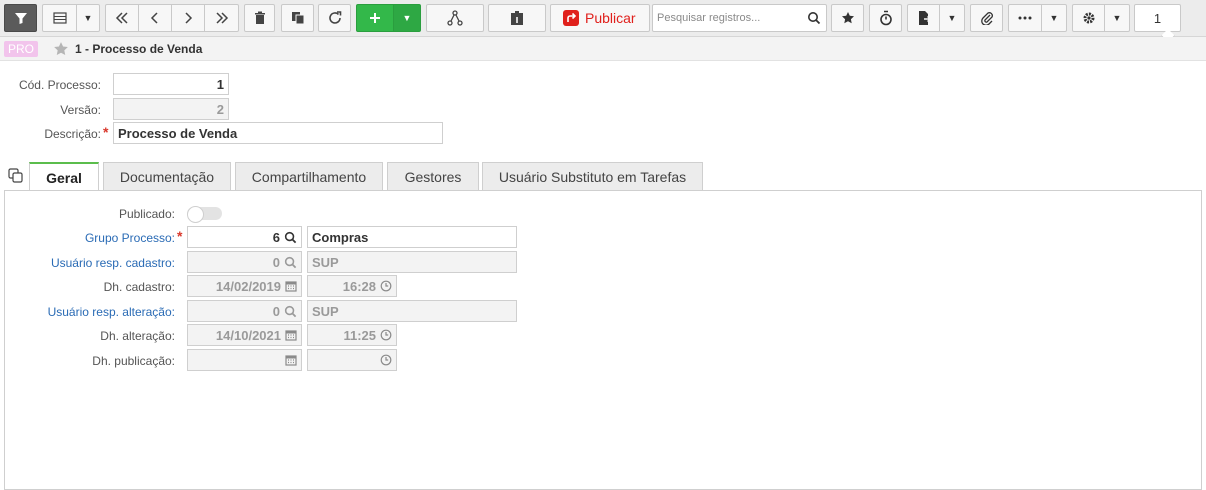 This screenshot has width=1206, height=490. What do you see at coordinates (167, 176) in the screenshot?
I see `tab-documentacao: Documentação` at bounding box center [167, 176].